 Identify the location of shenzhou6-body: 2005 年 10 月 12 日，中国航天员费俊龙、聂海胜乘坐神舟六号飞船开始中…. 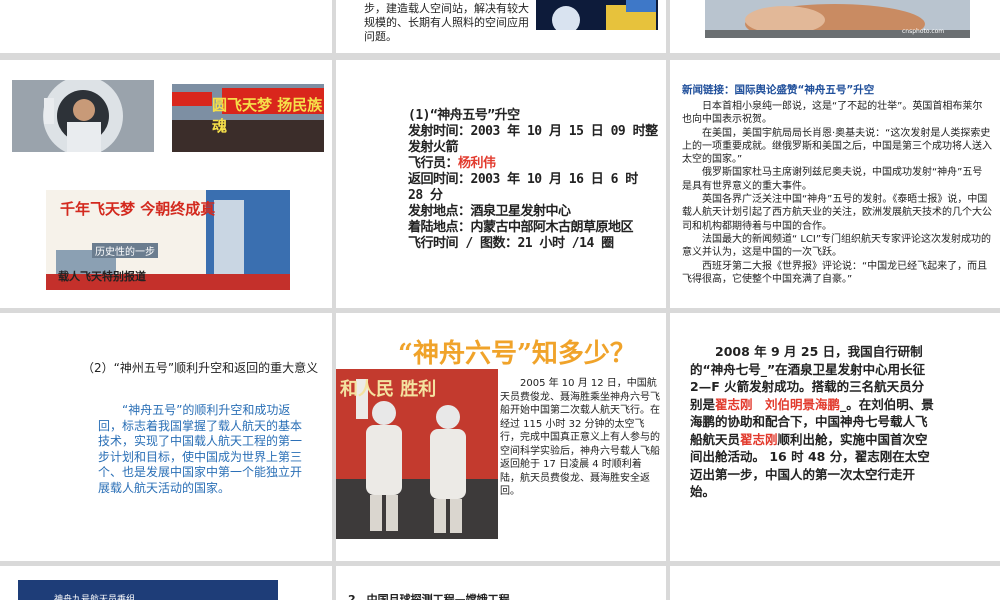
(580, 437).